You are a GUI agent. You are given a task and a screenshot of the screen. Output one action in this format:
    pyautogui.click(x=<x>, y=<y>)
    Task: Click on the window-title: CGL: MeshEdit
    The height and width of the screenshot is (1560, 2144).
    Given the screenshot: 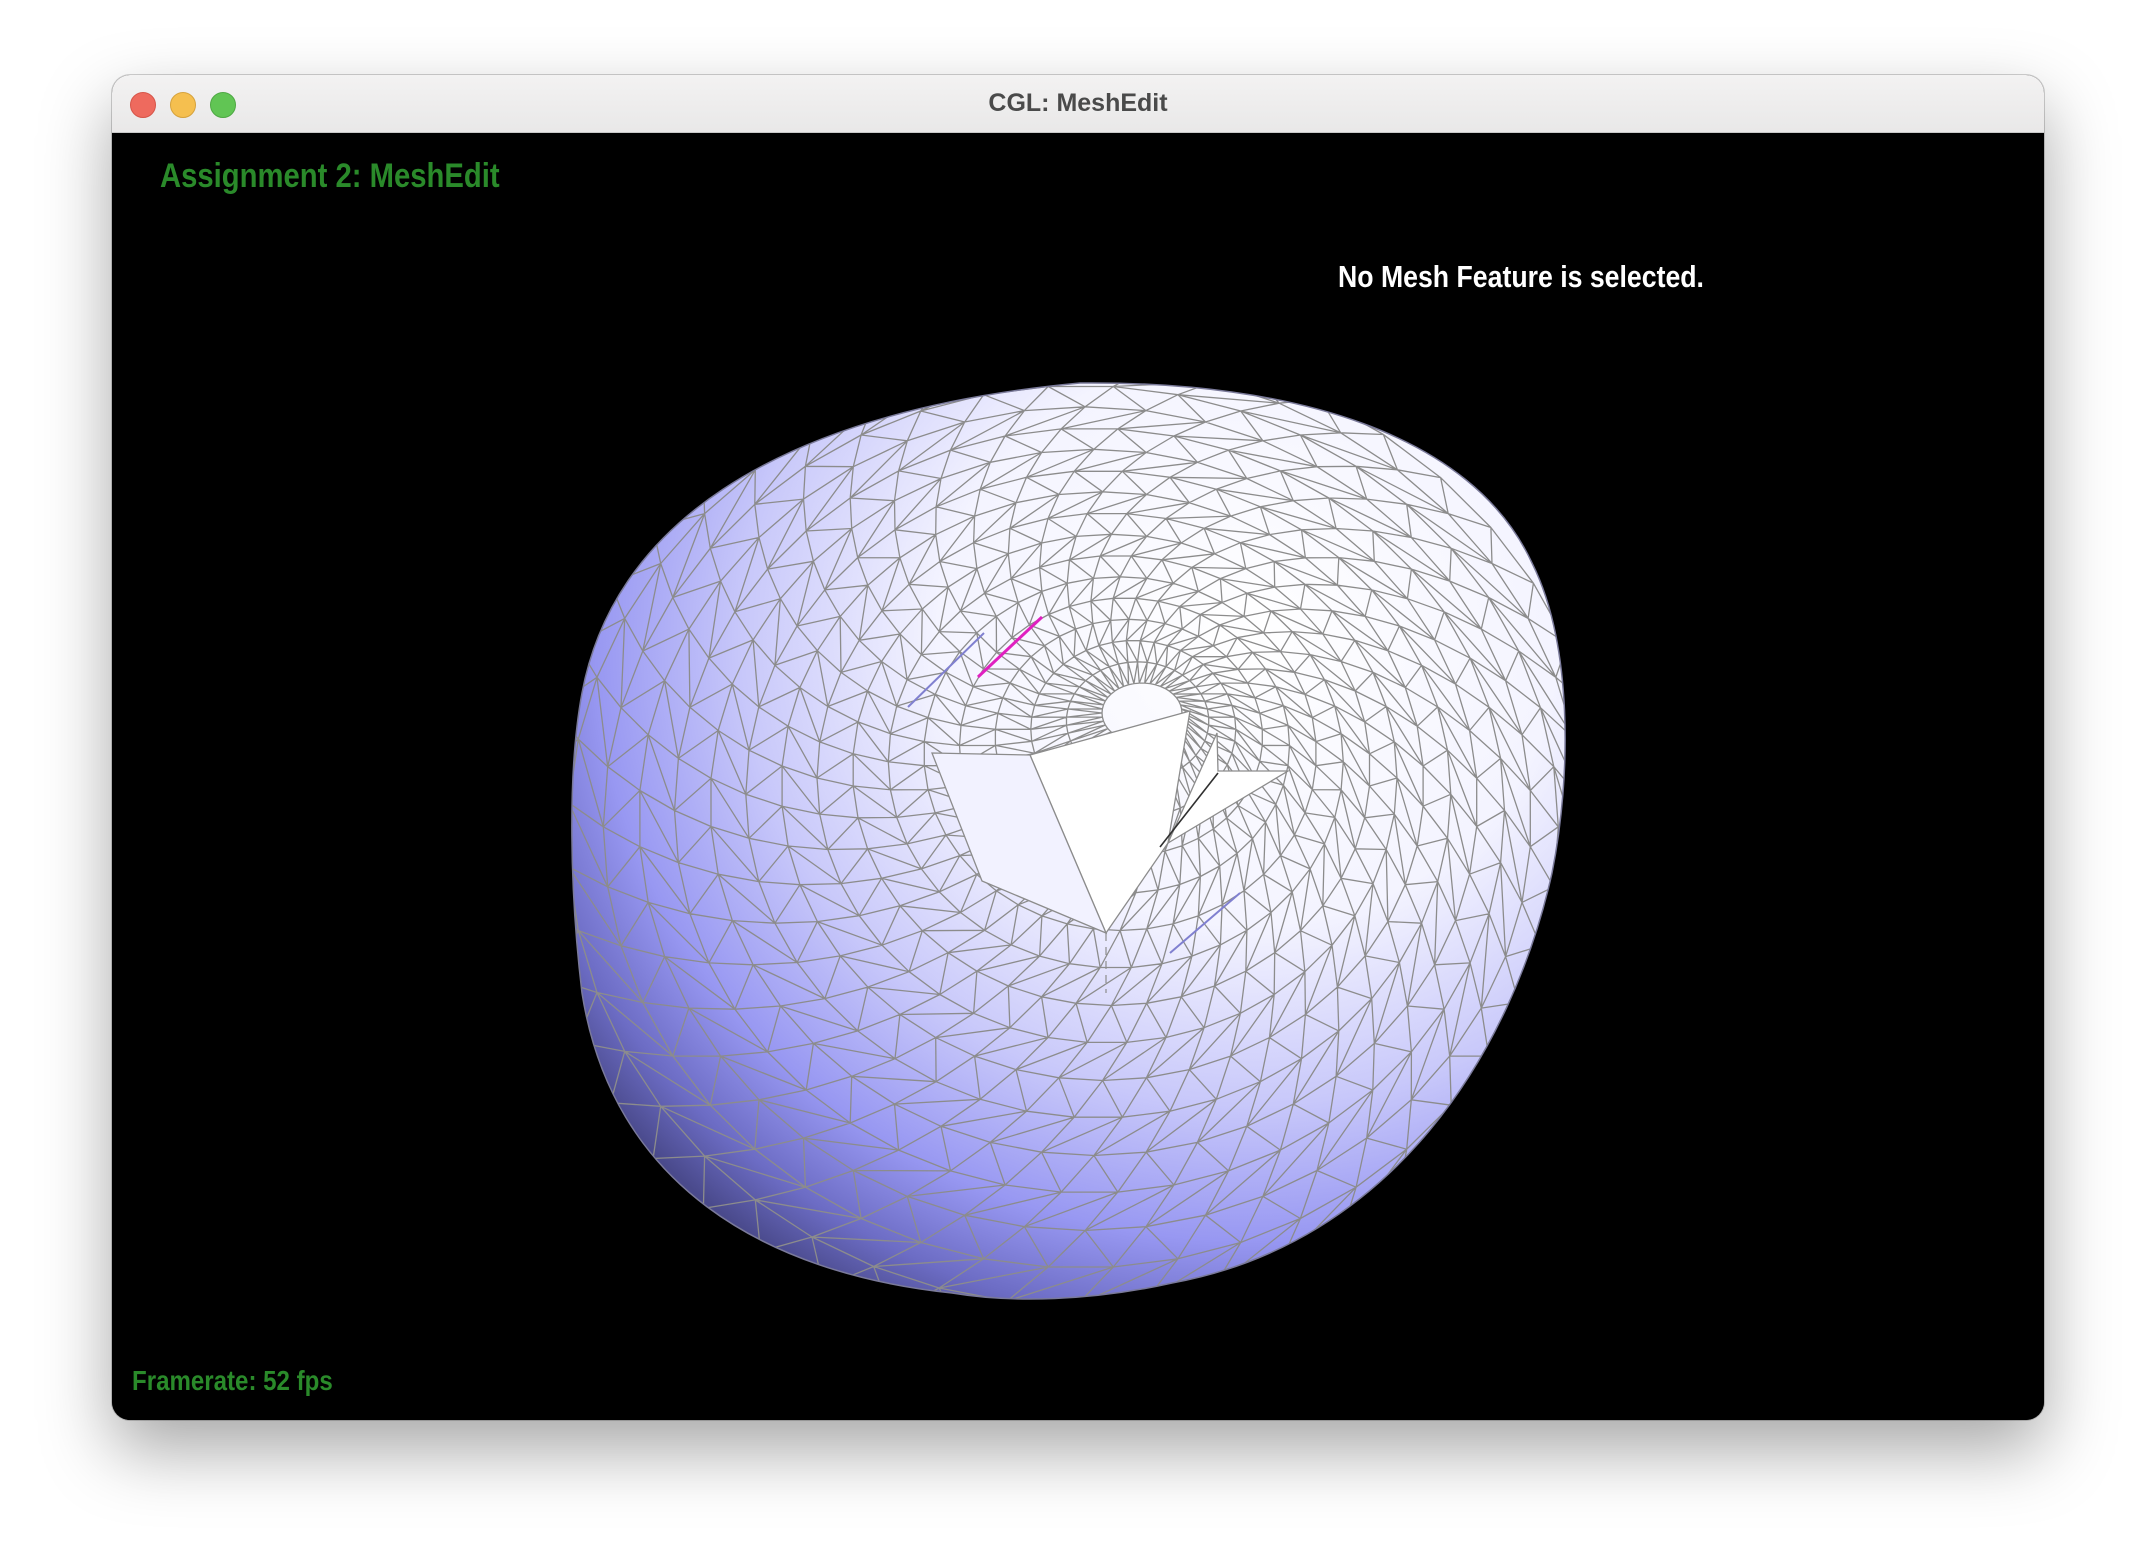 What is the action you would take?
    pyautogui.click(x=1078, y=103)
    